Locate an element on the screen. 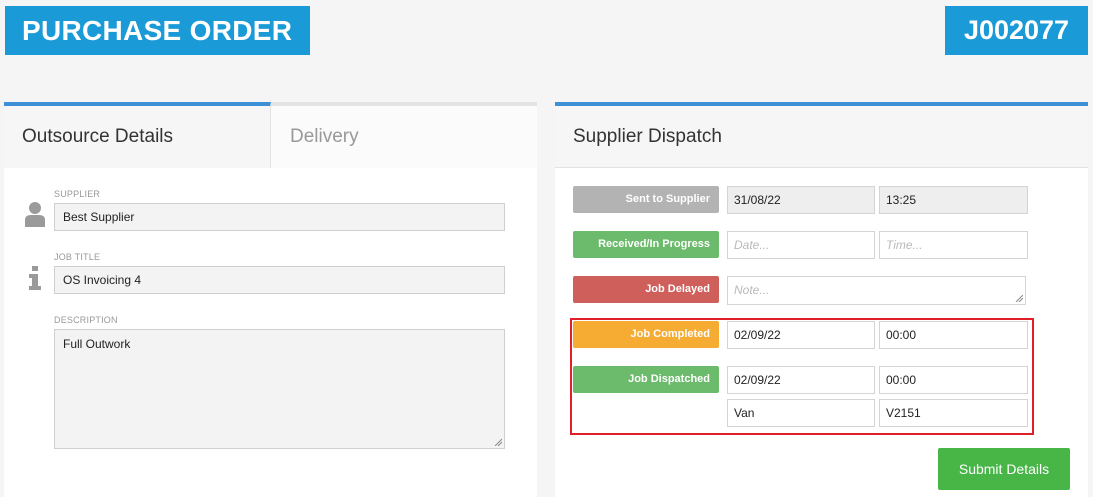 This screenshot has height=497, width=1093. job-title-label: JOB TITLE is located at coordinates (77, 257).